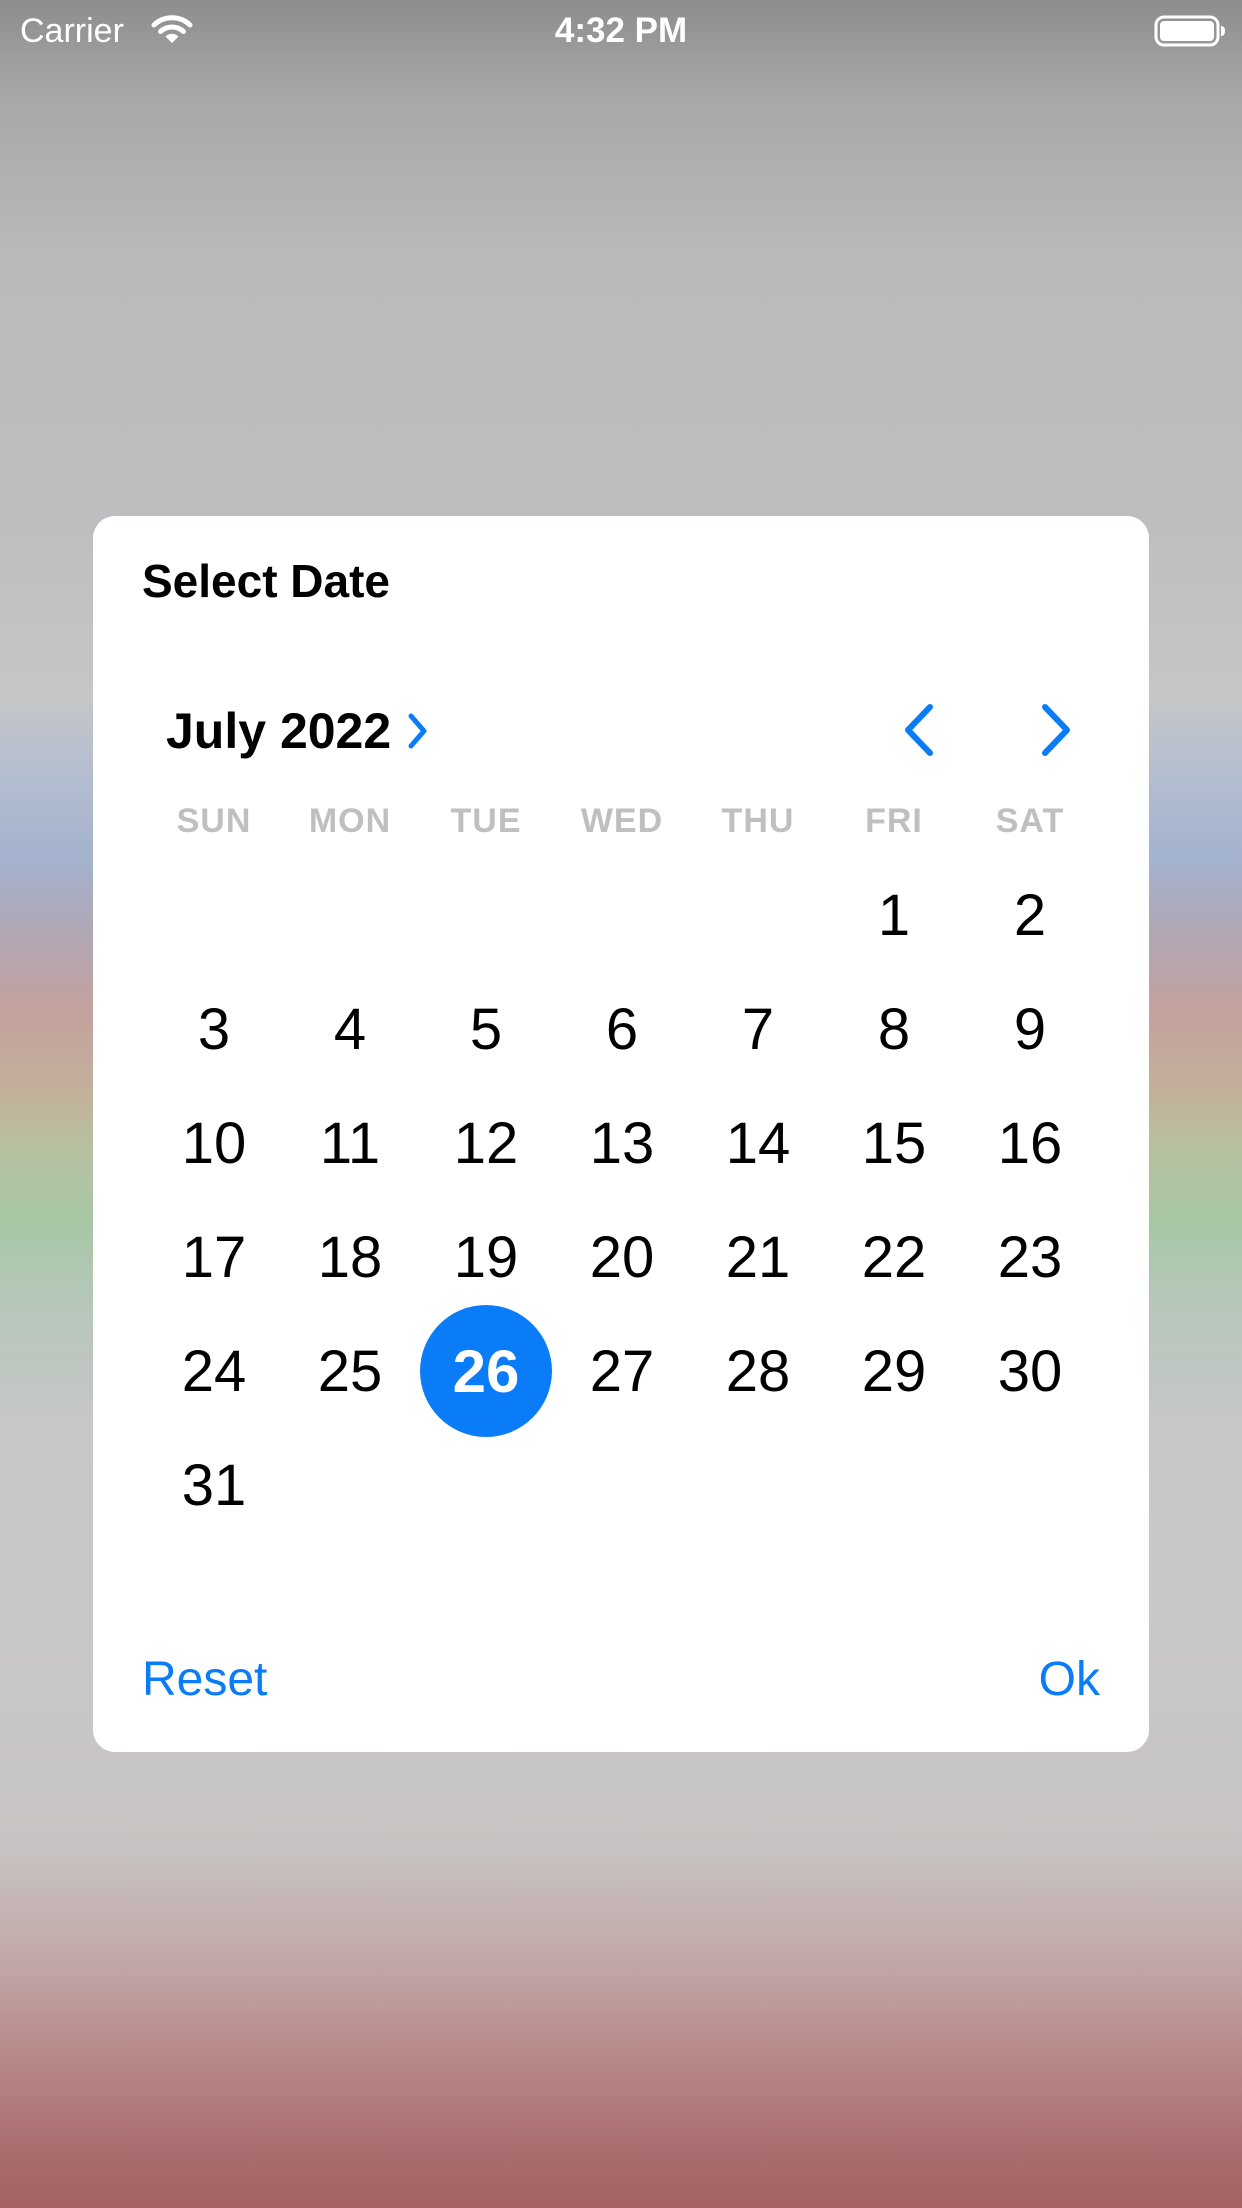 Image resolution: width=1242 pixels, height=2208 pixels. What do you see at coordinates (214, 821) in the screenshot?
I see `weekday-label: SUN` at bounding box center [214, 821].